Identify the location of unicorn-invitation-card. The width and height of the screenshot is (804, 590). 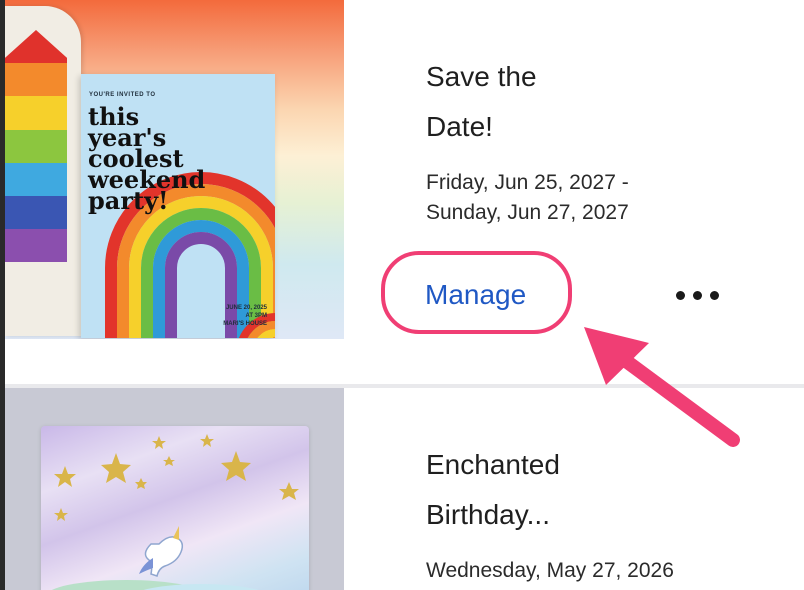
(175, 508).